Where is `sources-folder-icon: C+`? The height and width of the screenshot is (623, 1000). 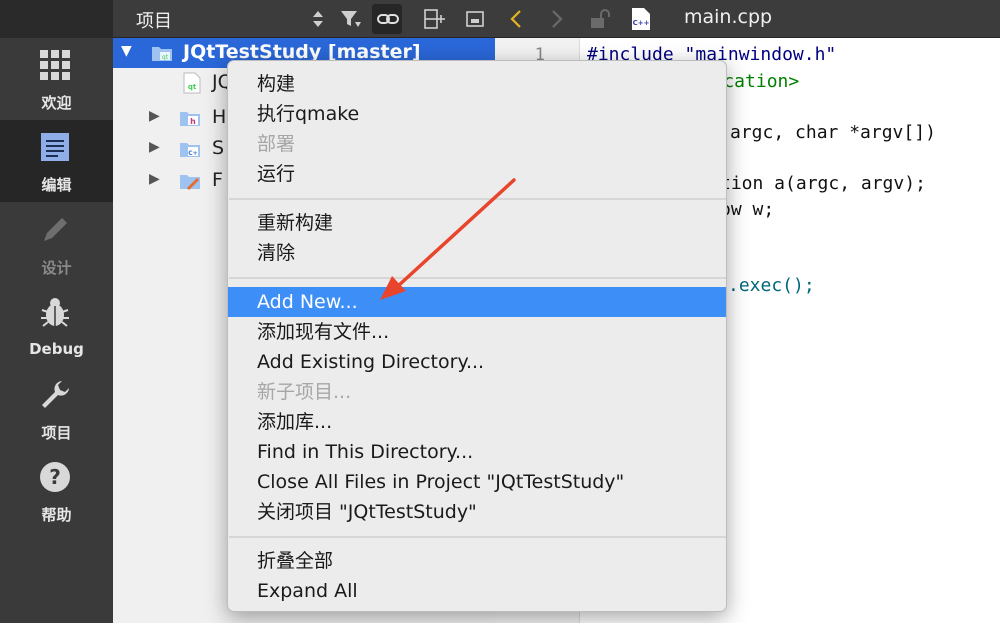 sources-folder-icon: C+ is located at coordinates (190, 150).